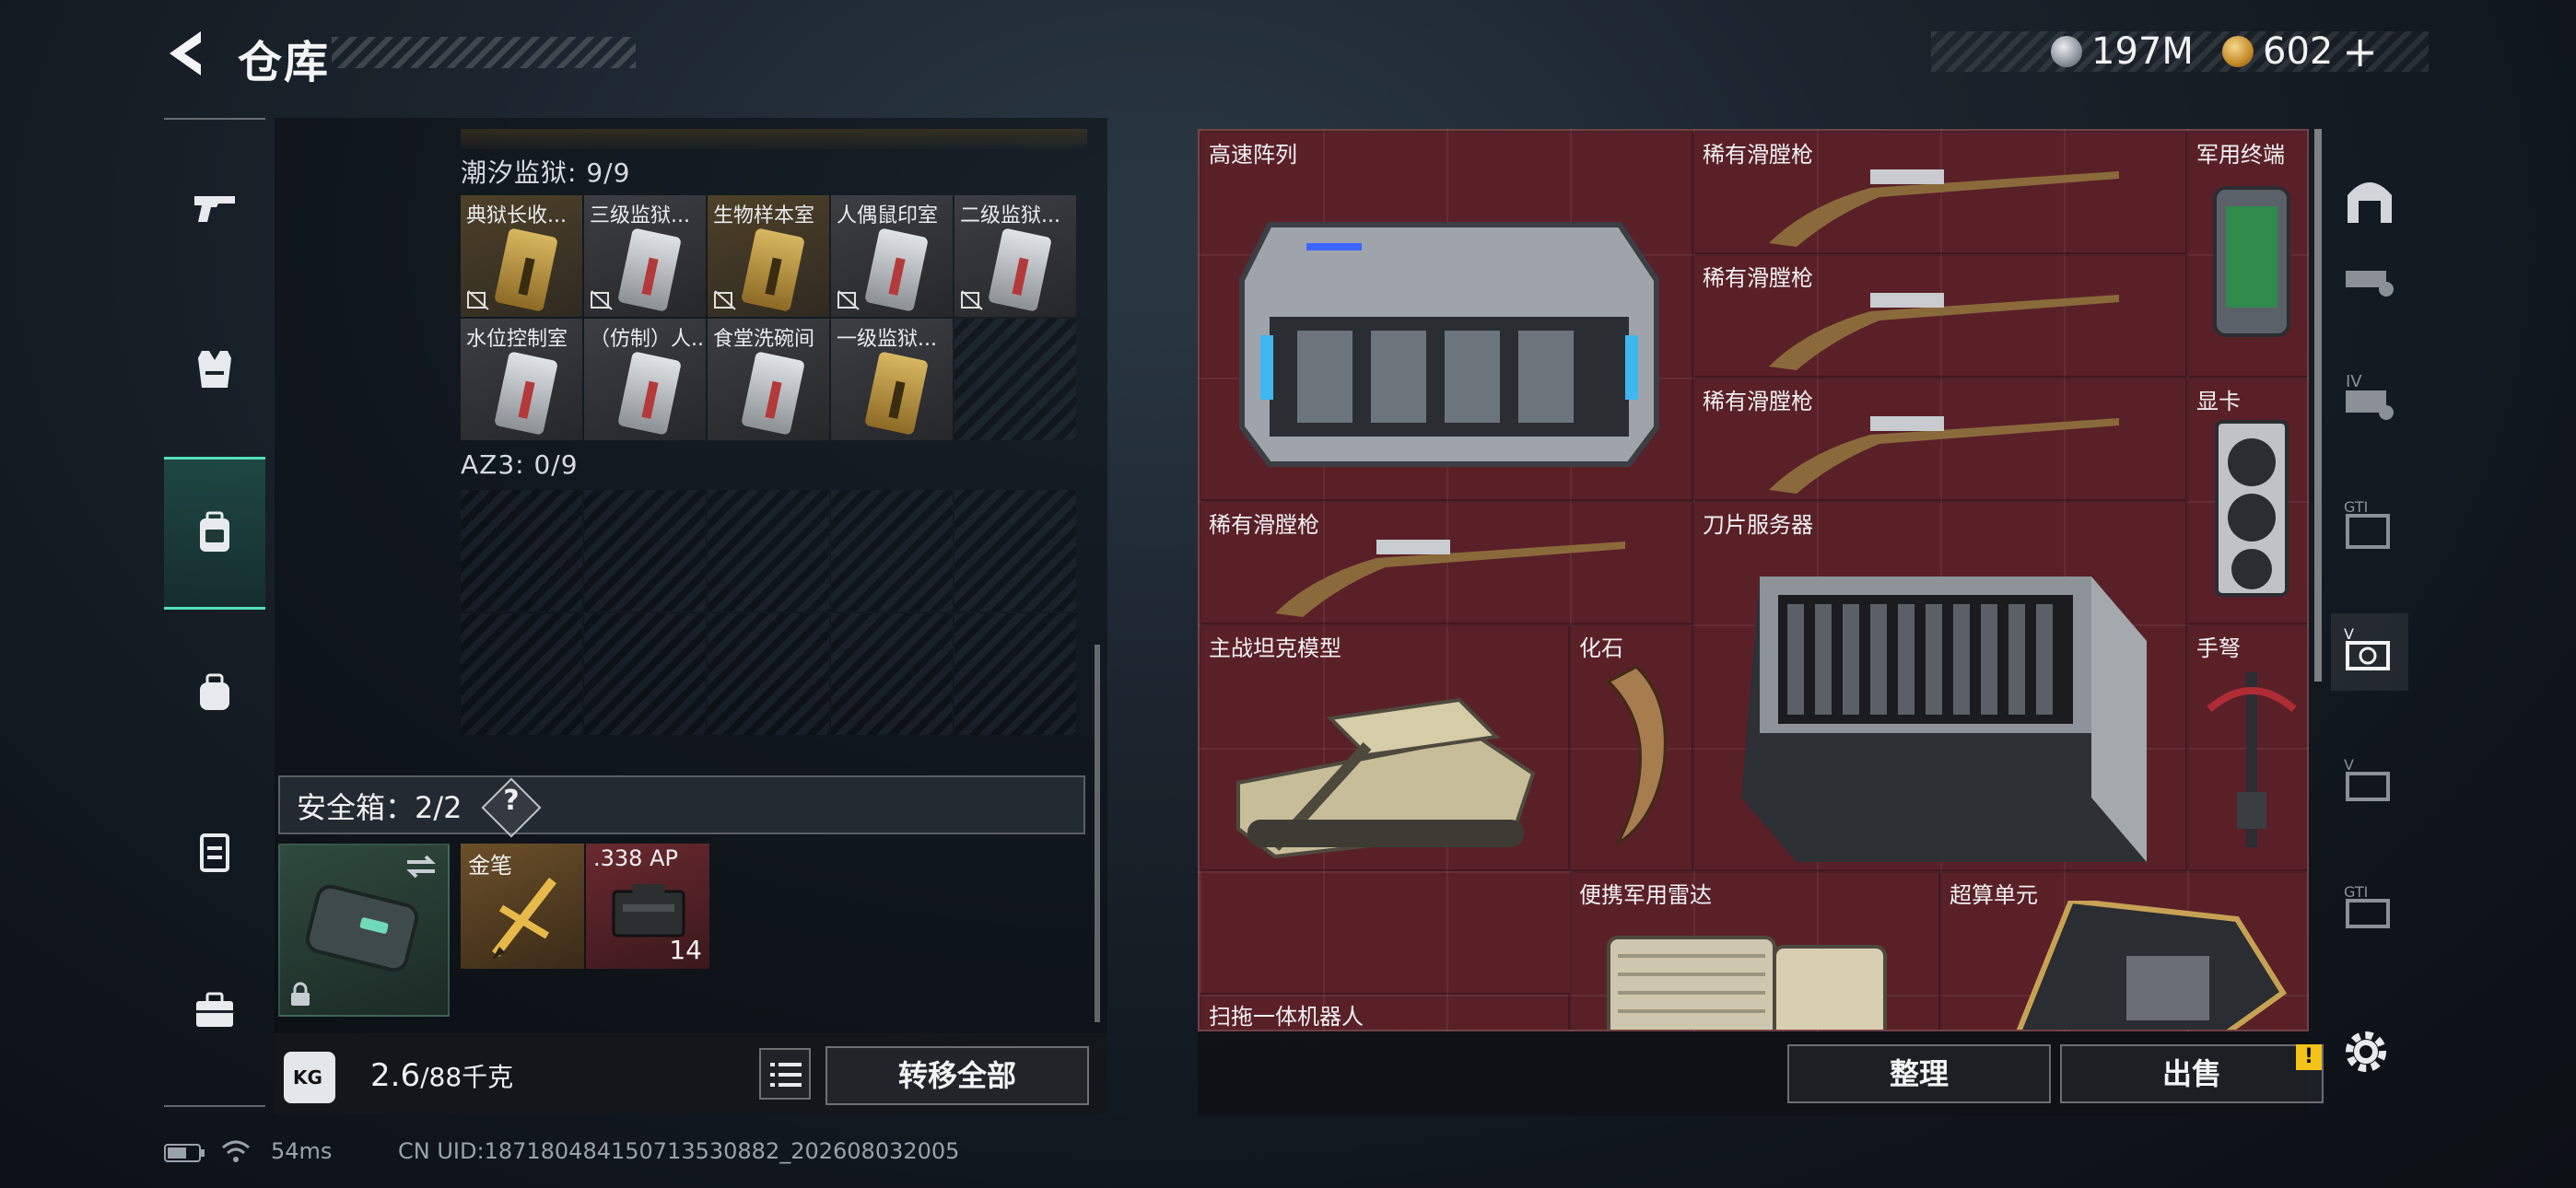  I want to click on prison-card-slot: 水位控制室, so click(521, 379).